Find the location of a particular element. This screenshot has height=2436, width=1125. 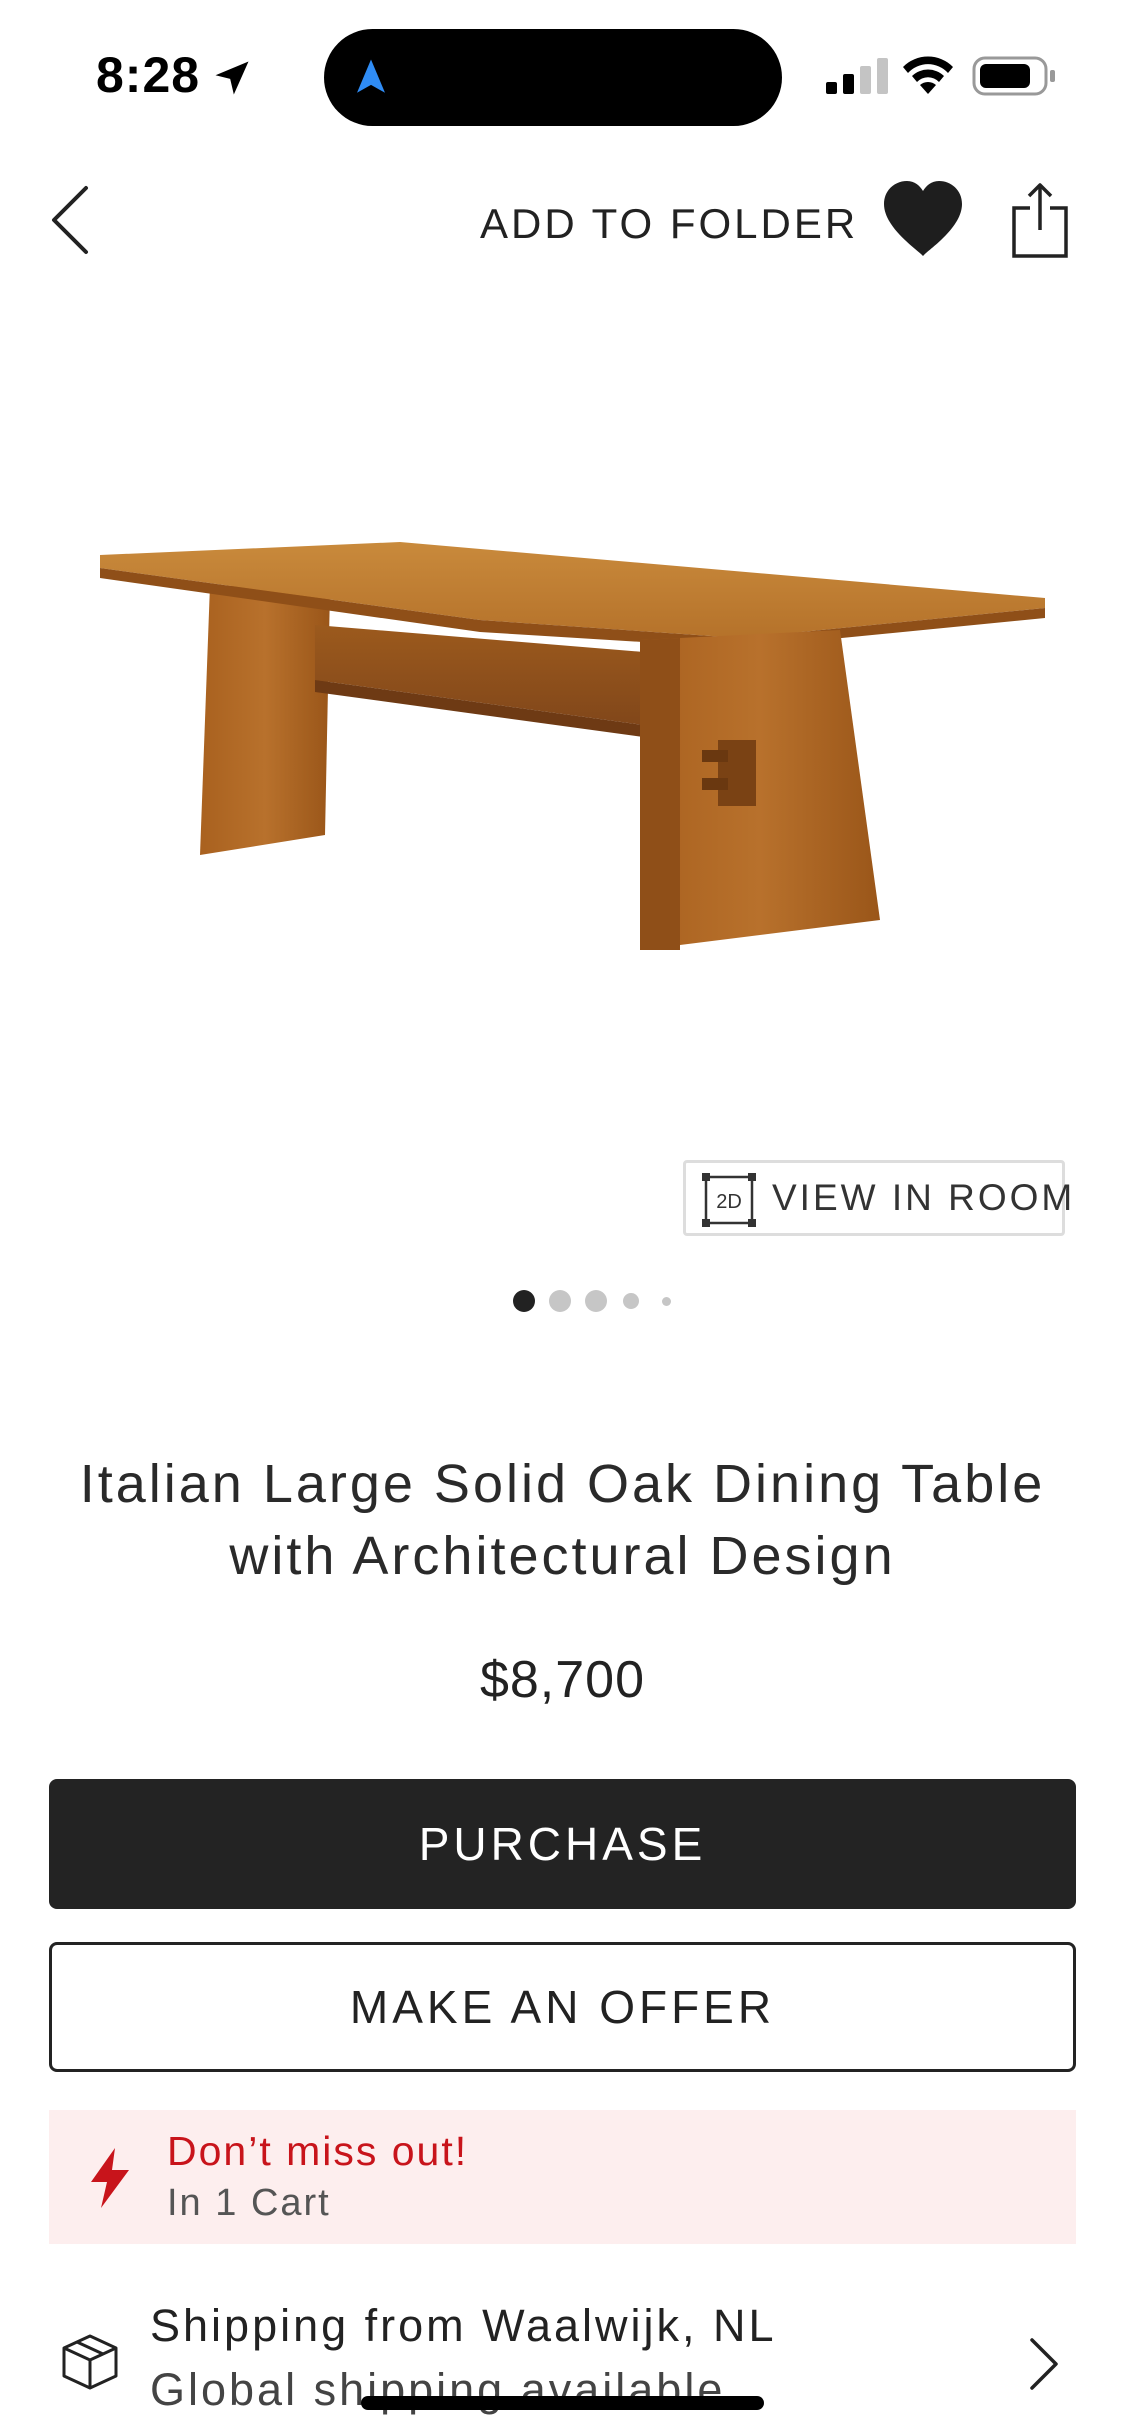

alert-title: Don’t miss out! is located at coordinates (318, 2151).